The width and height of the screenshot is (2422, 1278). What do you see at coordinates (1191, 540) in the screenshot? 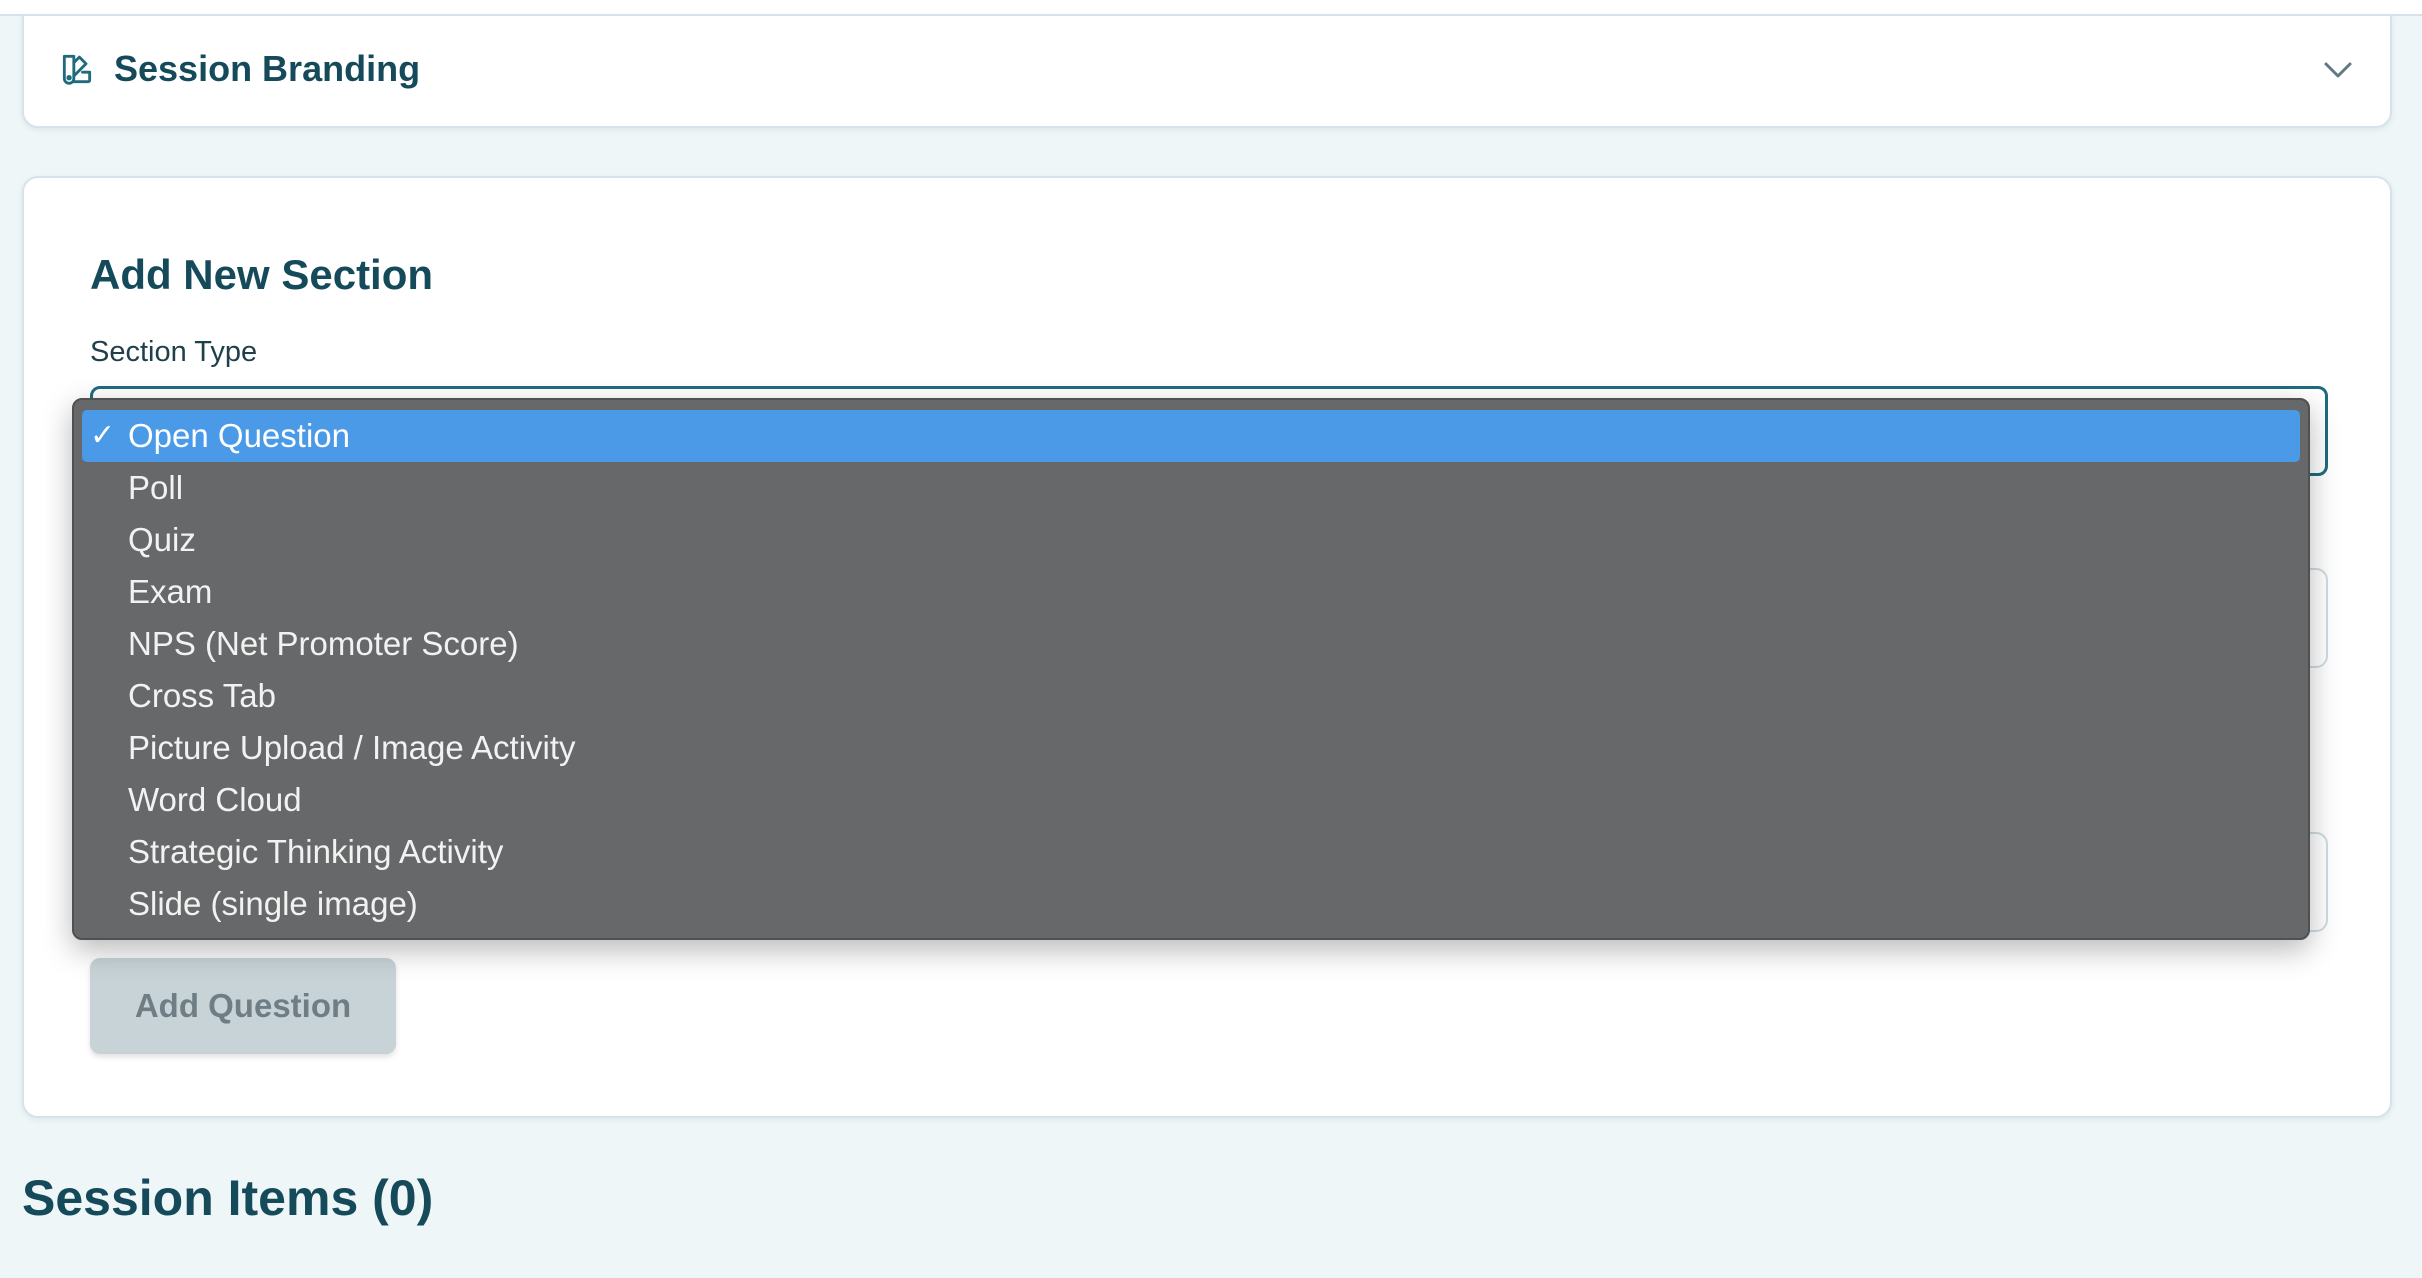
I see `option-quiz: Quiz` at bounding box center [1191, 540].